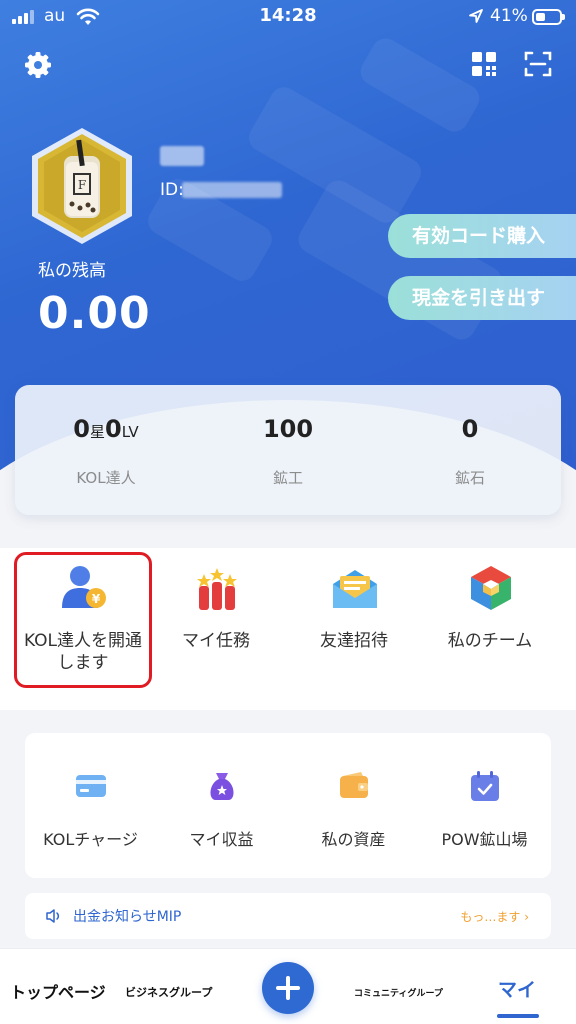  What do you see at coordinates (491, 588) in the screenshot?
I see `team-cube-icon` at bounding box center [491, 588].